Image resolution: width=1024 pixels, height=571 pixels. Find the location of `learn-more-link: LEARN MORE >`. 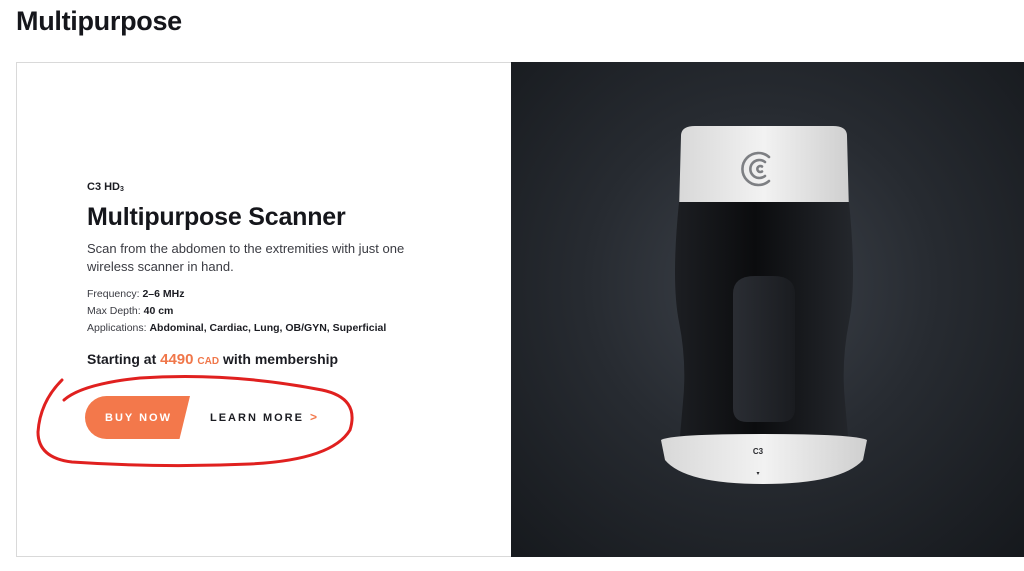

learn-more-link: LEARN MORE > is located at coordinates (263, 417).